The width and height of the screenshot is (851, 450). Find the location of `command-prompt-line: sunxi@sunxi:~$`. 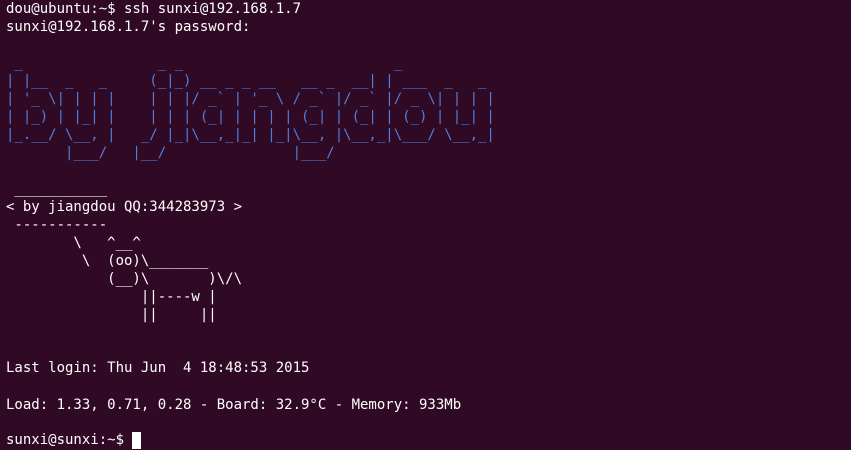

command-prompt-line: sunxi@sunxi:~$ is located at coordinates (74, 440).